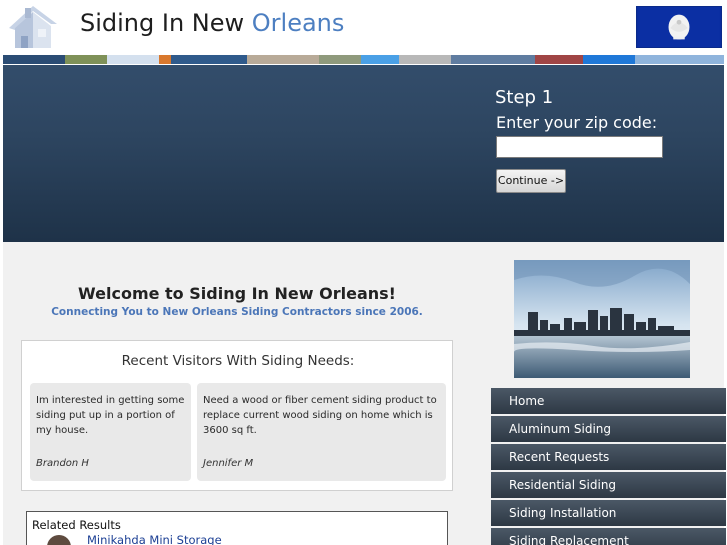 This screenshot has width=727, height=545. Describe the element at coordinates (228, 463) in the screenshot. I see `visitor-name: Jennifer M` at that location.